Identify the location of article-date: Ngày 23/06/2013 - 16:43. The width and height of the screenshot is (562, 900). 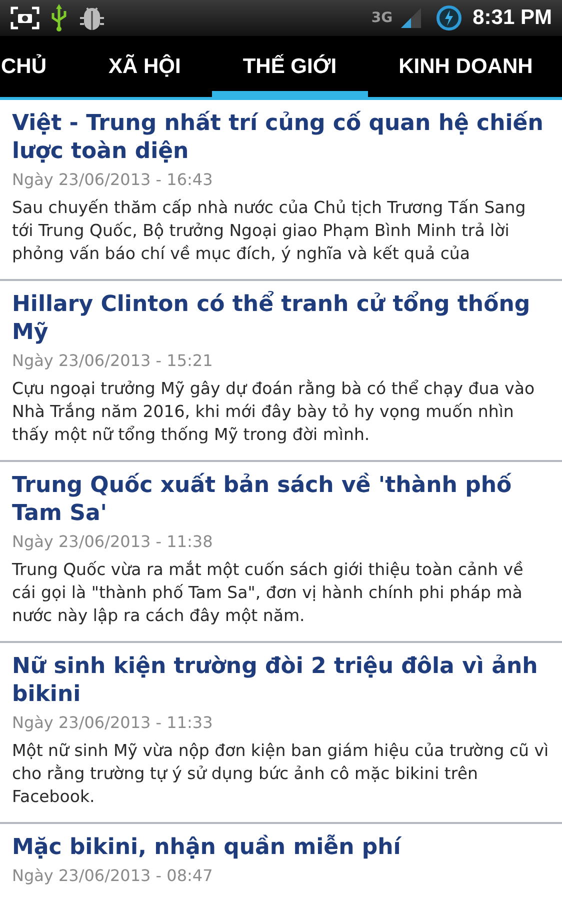
(113, 180).